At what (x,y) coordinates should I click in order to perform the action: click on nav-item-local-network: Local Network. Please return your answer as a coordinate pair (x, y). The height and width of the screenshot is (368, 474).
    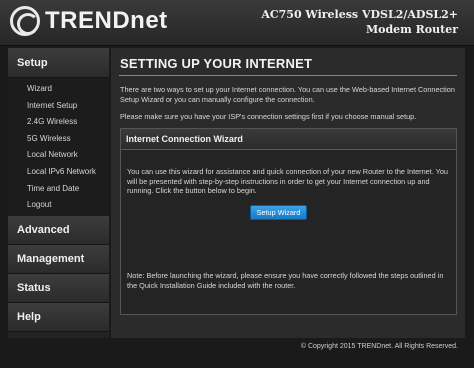
    Looking at the image, I should click on (58, 155).